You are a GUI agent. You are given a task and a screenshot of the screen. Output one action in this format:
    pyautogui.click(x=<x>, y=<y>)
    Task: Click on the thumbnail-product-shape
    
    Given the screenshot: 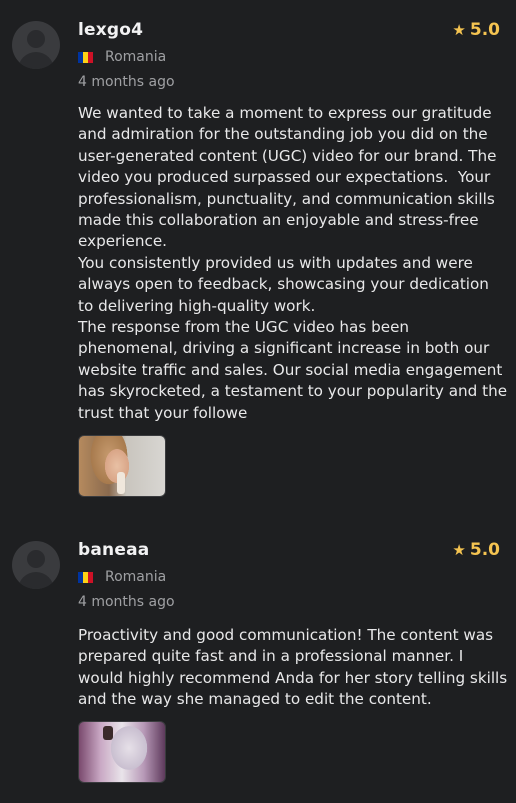 What is the action you would take?
    pyautogui.click(x=121, y=483)
    